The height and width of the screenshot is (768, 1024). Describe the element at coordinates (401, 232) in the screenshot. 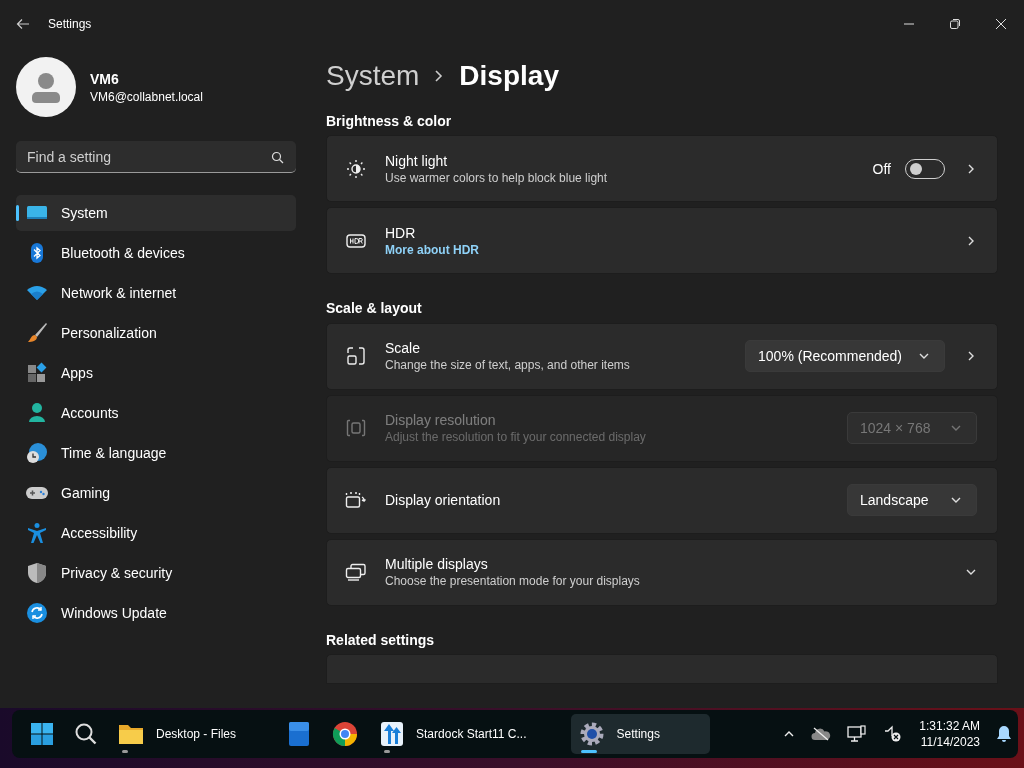

I see `setting-title: HDR` at that location.